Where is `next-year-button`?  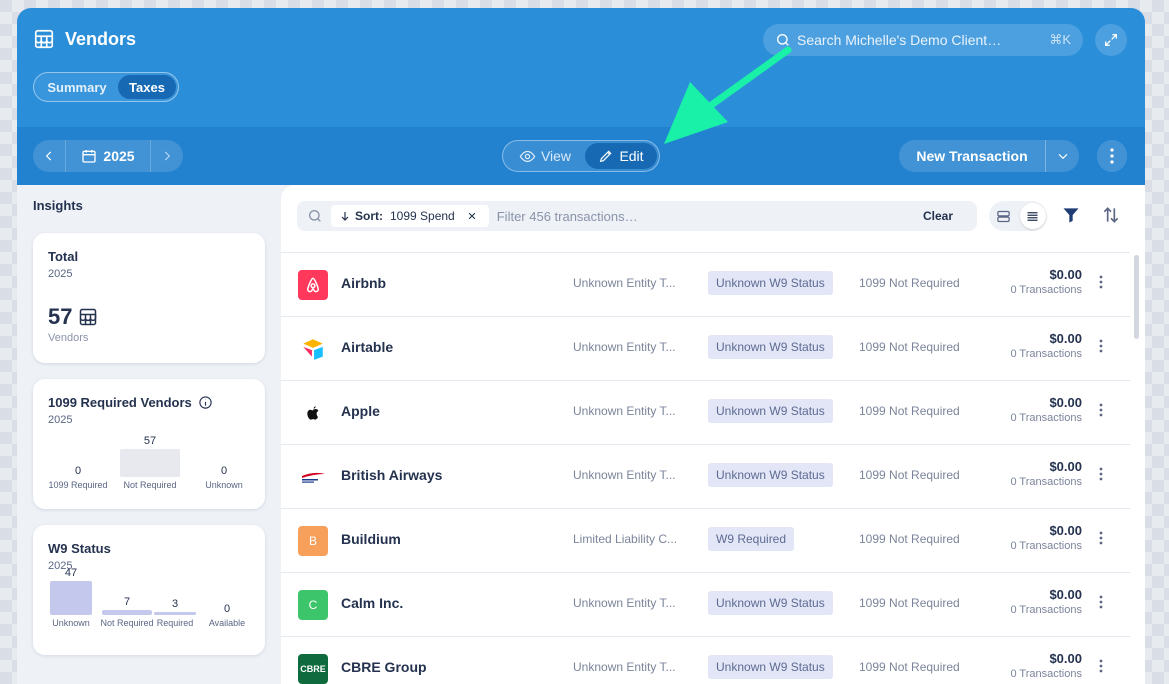 next-year-button is located at coordinates (167, 156).